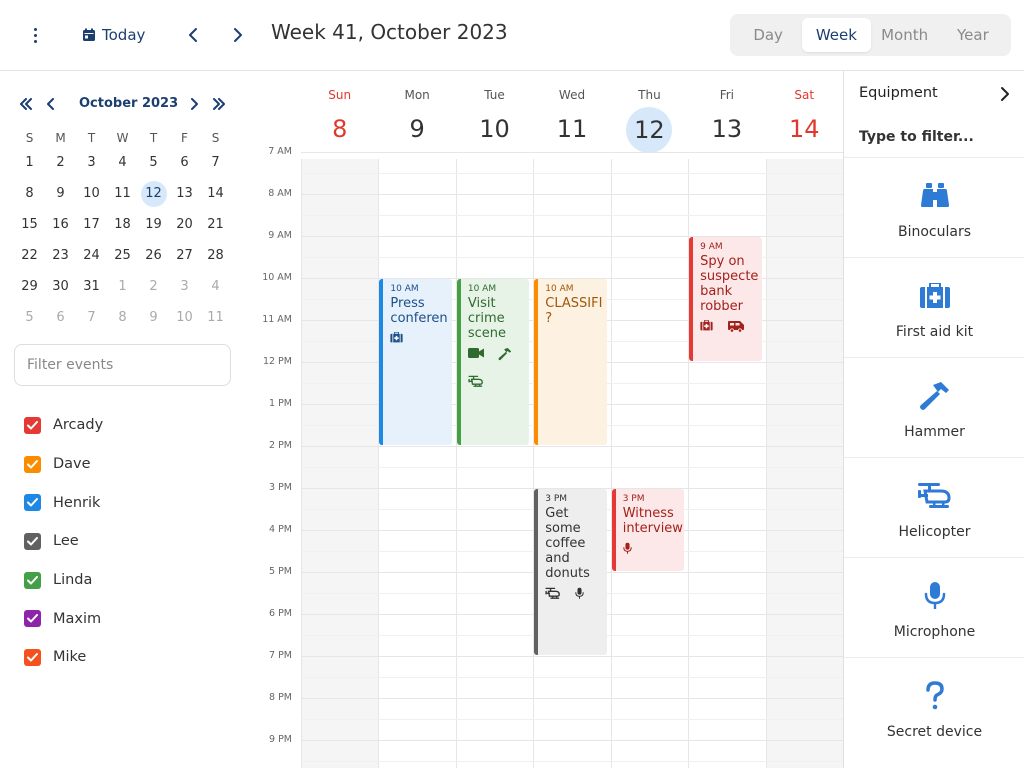  What do you see at coordinates (973, 35) in the screenshot?
I see `view-year-tab: Year` at bounding box center [973, 35].